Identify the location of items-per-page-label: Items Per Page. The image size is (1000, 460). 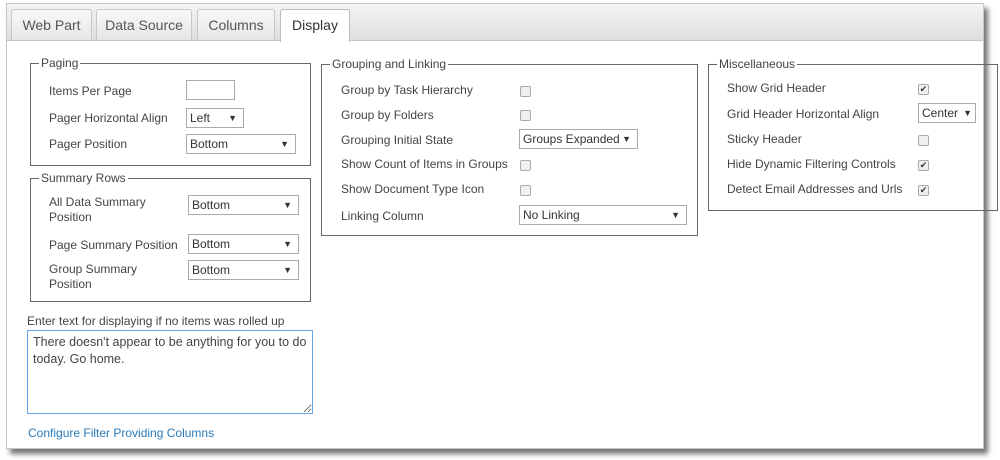
(90, 91).